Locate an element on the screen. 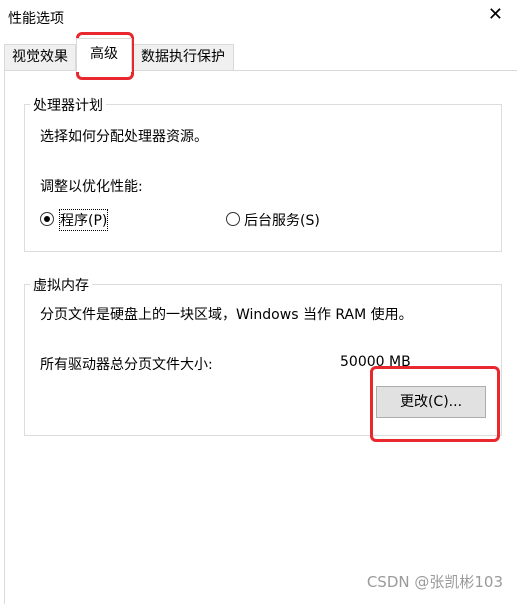 The image size is (517, 604). window-title: 性能选项 is located at coordinates (36, 19).